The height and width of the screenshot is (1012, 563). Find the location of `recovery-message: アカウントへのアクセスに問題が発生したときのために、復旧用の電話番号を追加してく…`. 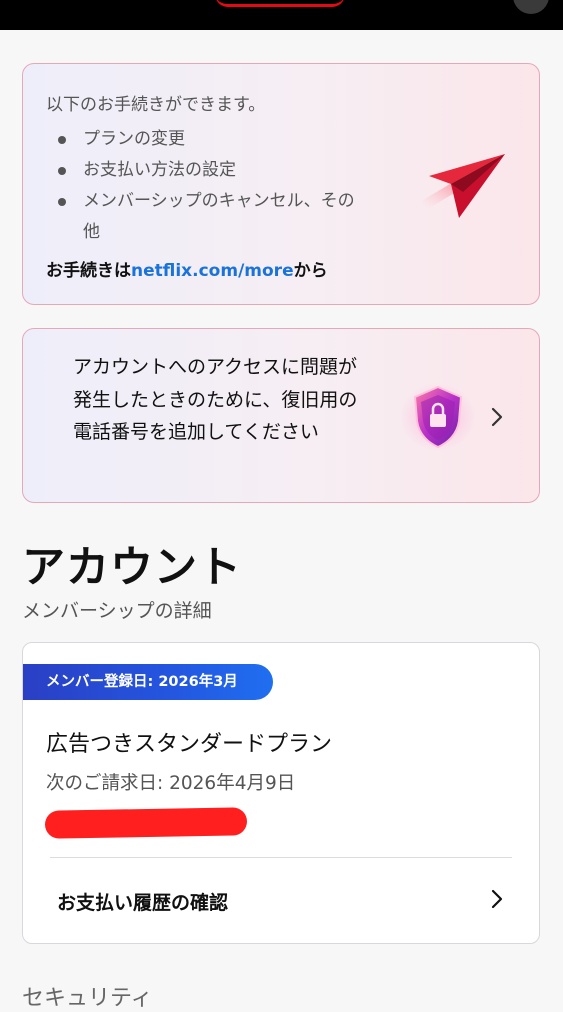

recovery-message: アカウントへのアクセスに問題が発生したときのために、復旧用の電話番号を追加してく… is located at coordinates (215, 399).